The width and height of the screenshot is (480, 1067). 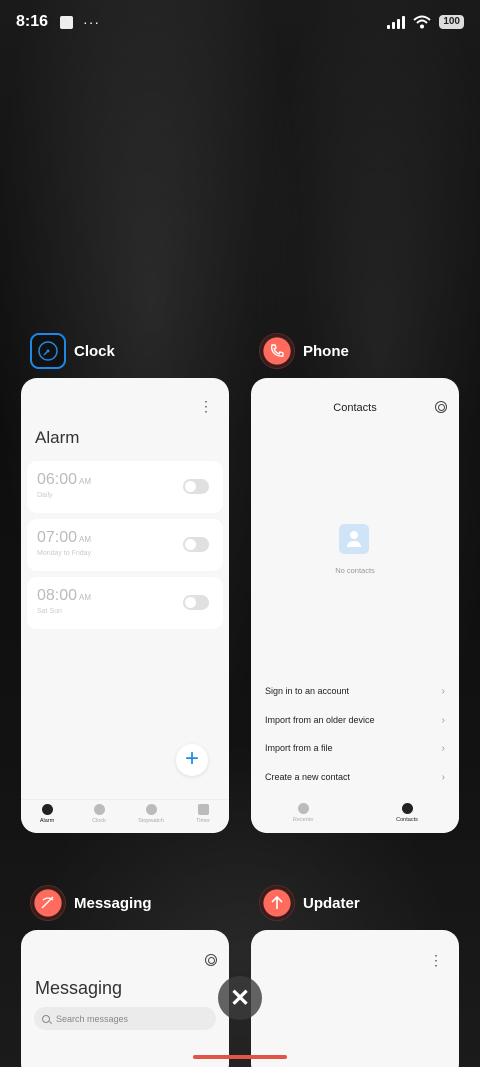 What do you see at coordinates (355, 748) in the screenshot?
I see `action-import-file: Import from a file ›` at bounding box center [355, 748].